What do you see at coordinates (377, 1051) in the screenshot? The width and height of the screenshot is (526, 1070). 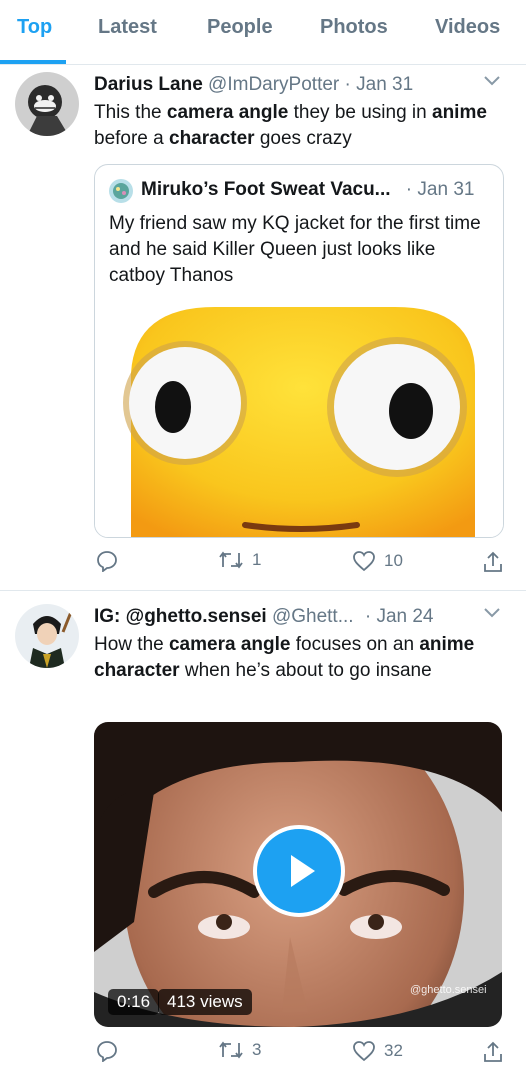 I see `like-button: 32` at bounding box center [377, 1051].